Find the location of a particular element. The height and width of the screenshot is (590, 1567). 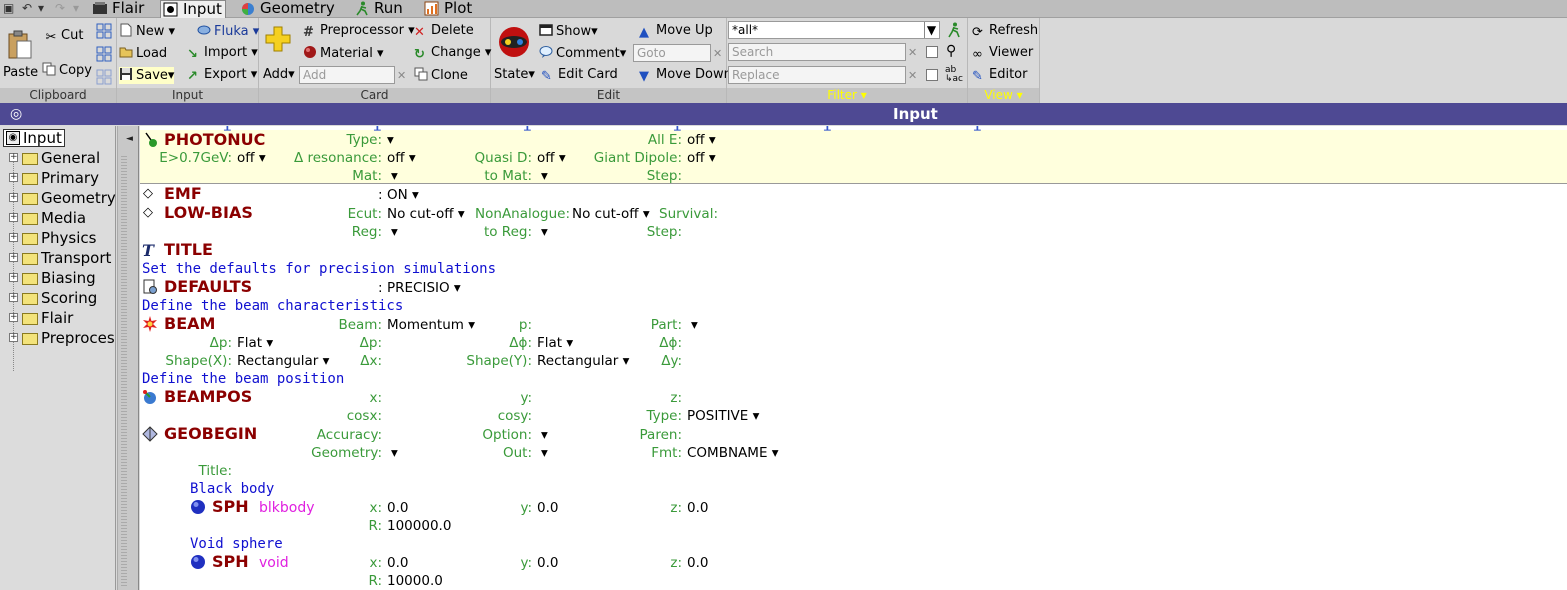

to-reg-select: ▾ is located at coordinates (544, 232).